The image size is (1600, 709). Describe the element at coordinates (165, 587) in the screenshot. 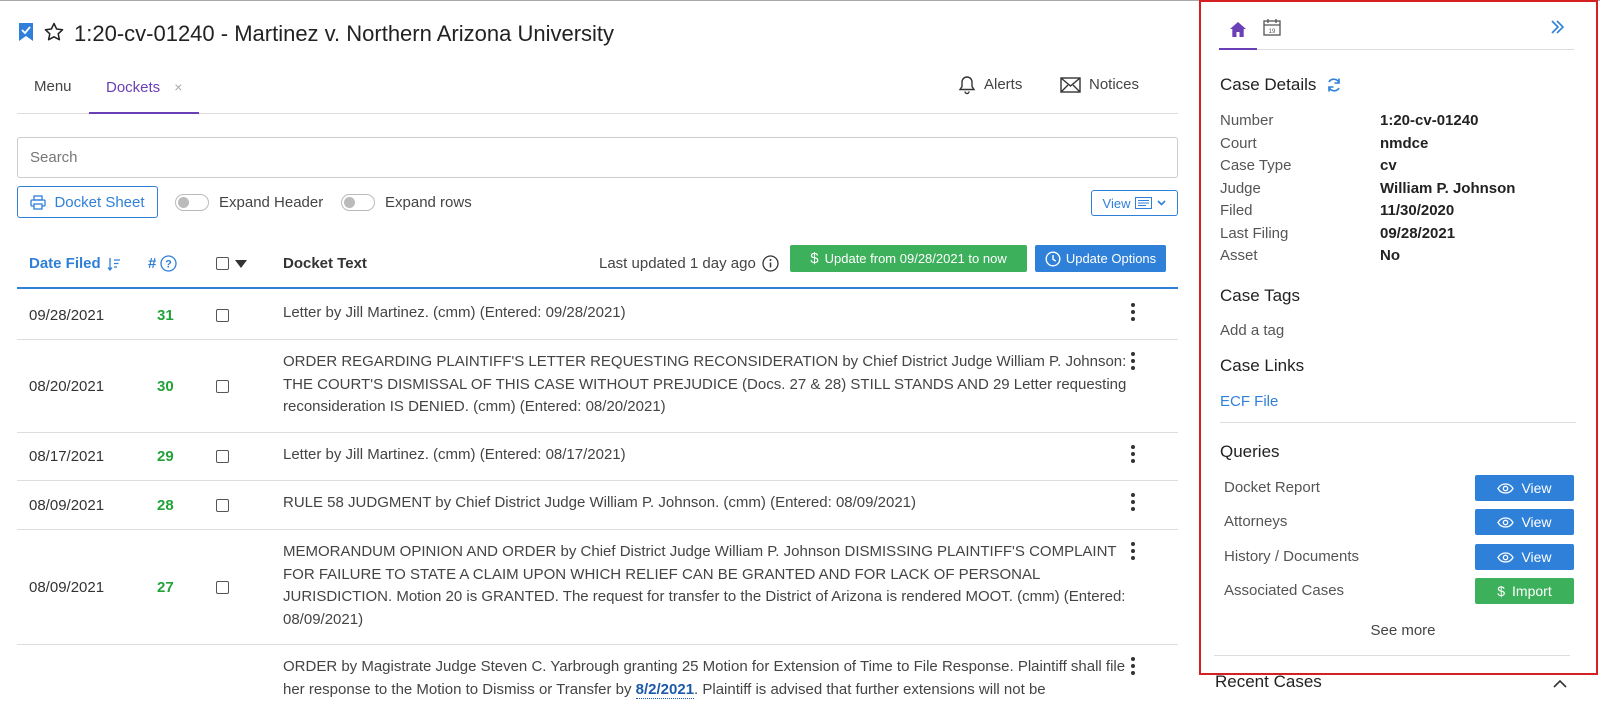

I see `row-number-link: 27` at that location.